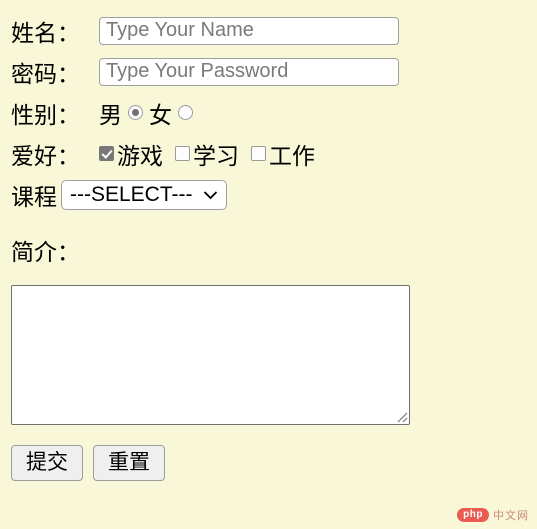  What do you see at coordinates (110, 114) in the screenshot?
I see `gender-option-male-label: 男` at bounding box center [110, 114].